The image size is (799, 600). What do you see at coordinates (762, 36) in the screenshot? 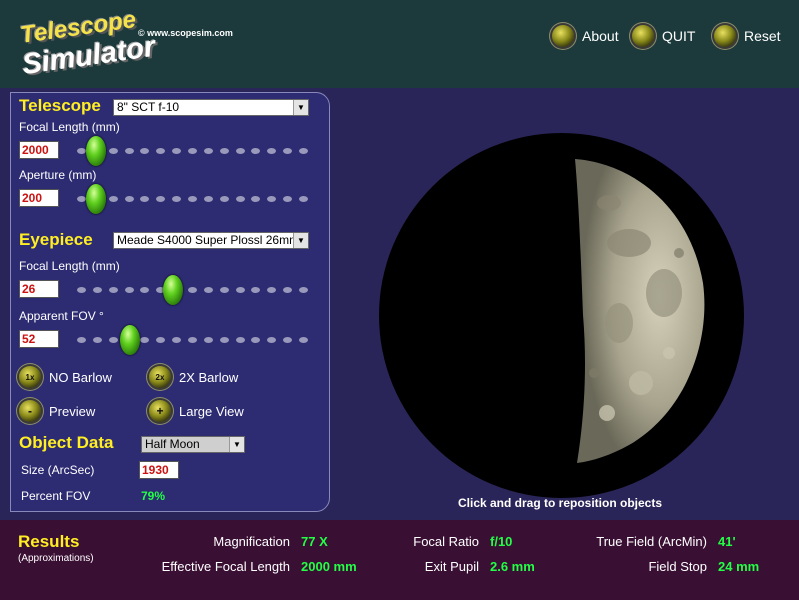
I see `reset-label: Reset` at bounding box center [762, 36].